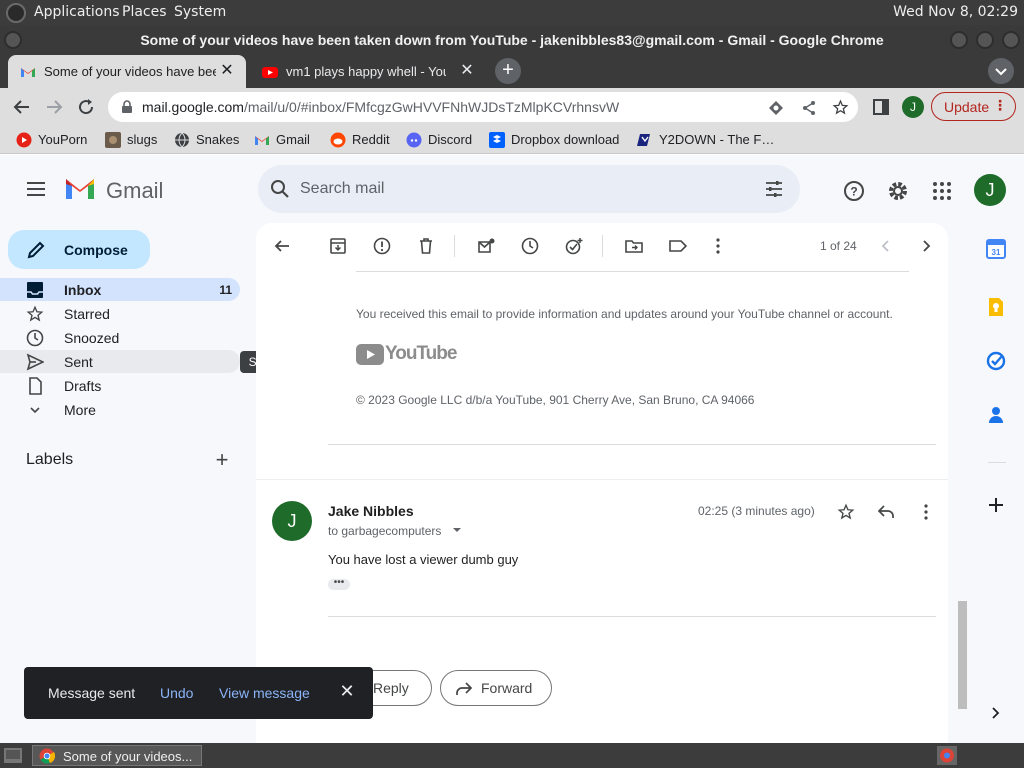 Image resolution: width=1024 pixels, height=768 pixels. Describe the element at coordinates (423, 559) in the screenshot. I see `message-body: You have lost a viewer dumb guy` at that location.